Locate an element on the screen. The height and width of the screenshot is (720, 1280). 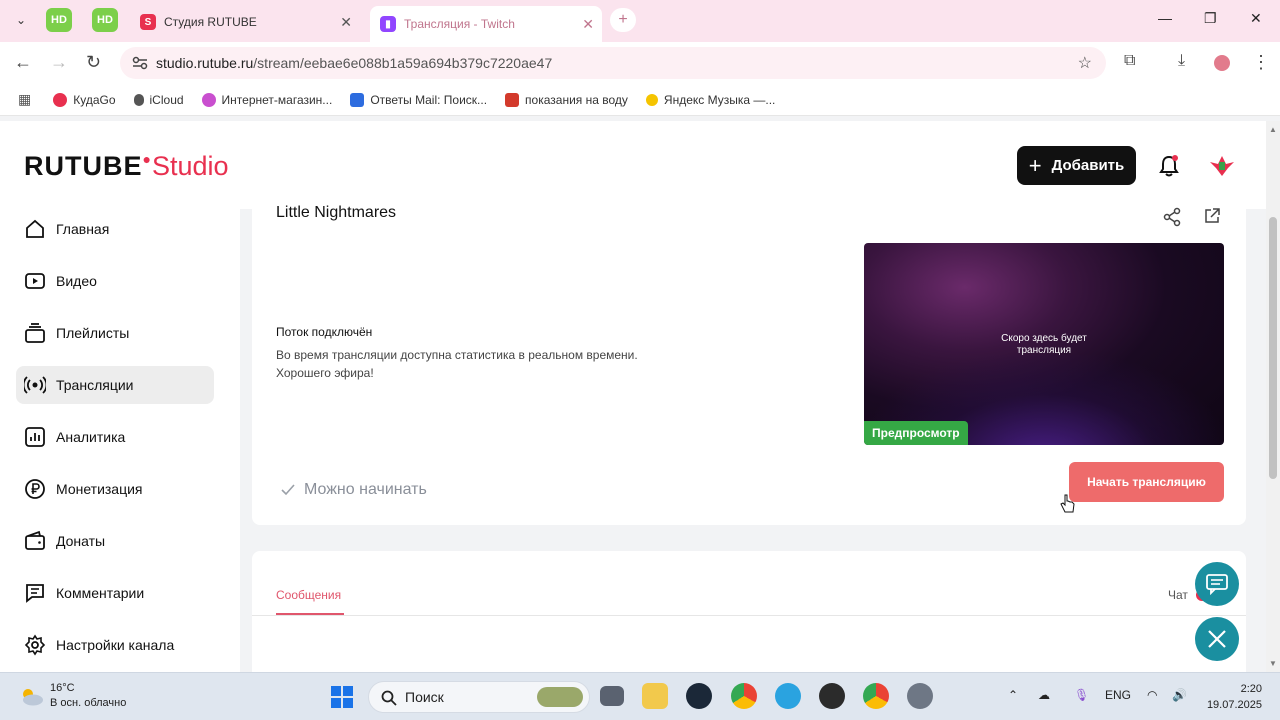
wifi-icon: ◠ is located at coordinates (1152, 695).